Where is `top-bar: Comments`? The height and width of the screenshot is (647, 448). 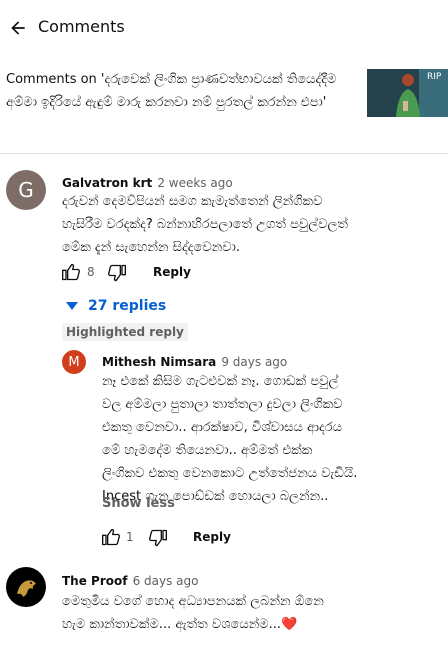 top-bar: Comments is located at coordinates (224, 28).